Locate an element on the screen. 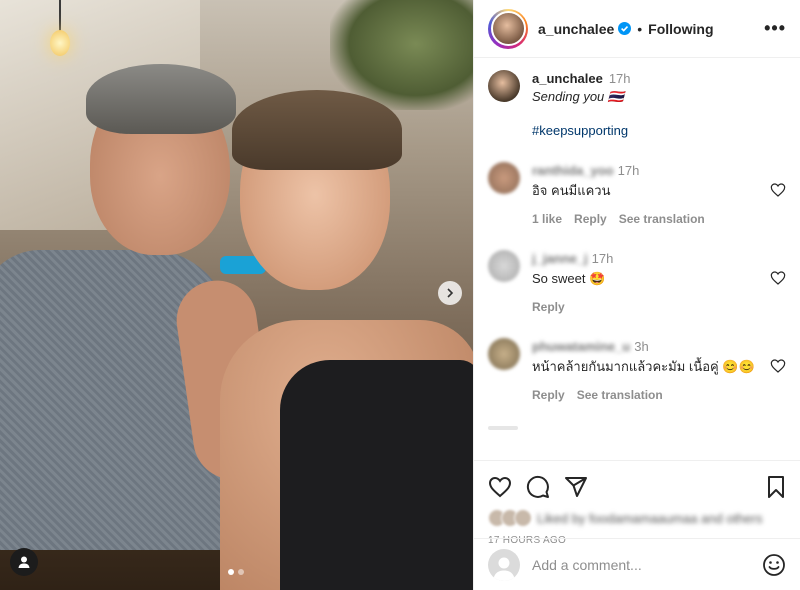 This screenshot has width=800, height=590. comment-icon is located at coordinates (538, 487).